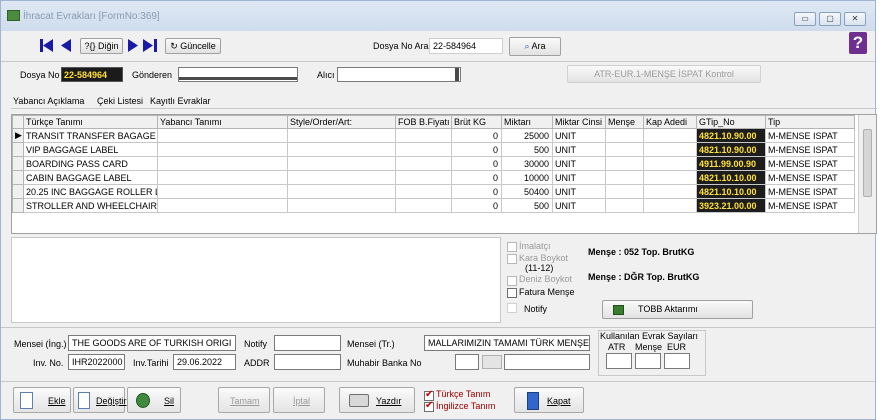 The height and width of the screenshot is (420, 883). I want to click on alici-field, so click(399, 74).